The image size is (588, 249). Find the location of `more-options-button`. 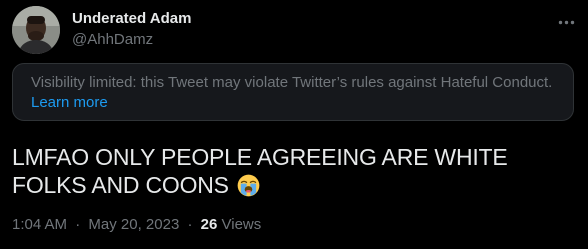

more-options-button is located at coordinates (566, 22).